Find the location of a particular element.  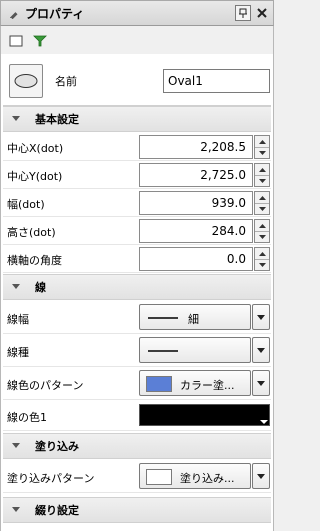

row-width: 幅(dot) 939.0 is located at coordinates (137, 203).